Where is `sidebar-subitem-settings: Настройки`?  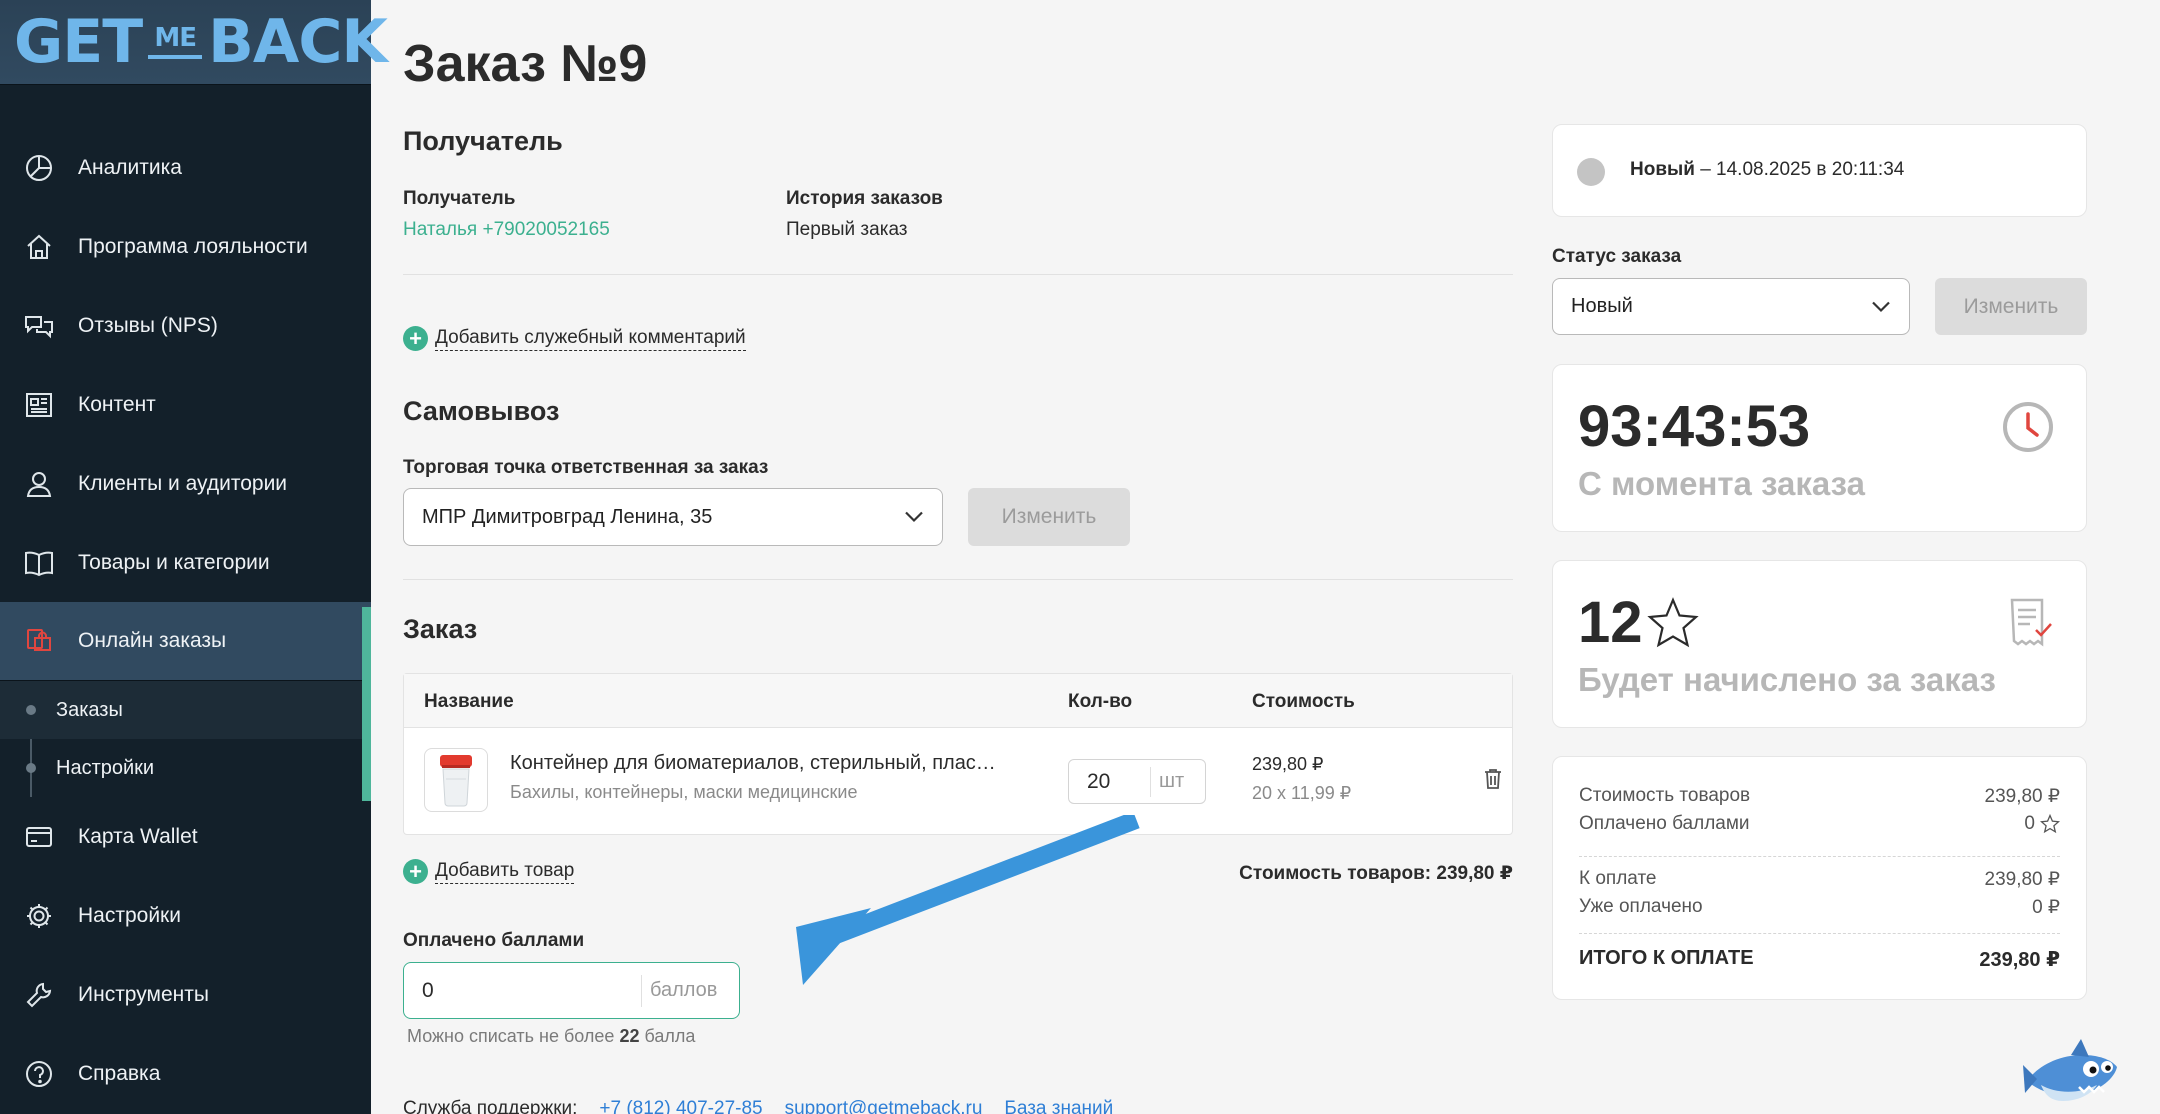 sidebar-subitem-settings: Настройки is located at coordinates (185, 768).